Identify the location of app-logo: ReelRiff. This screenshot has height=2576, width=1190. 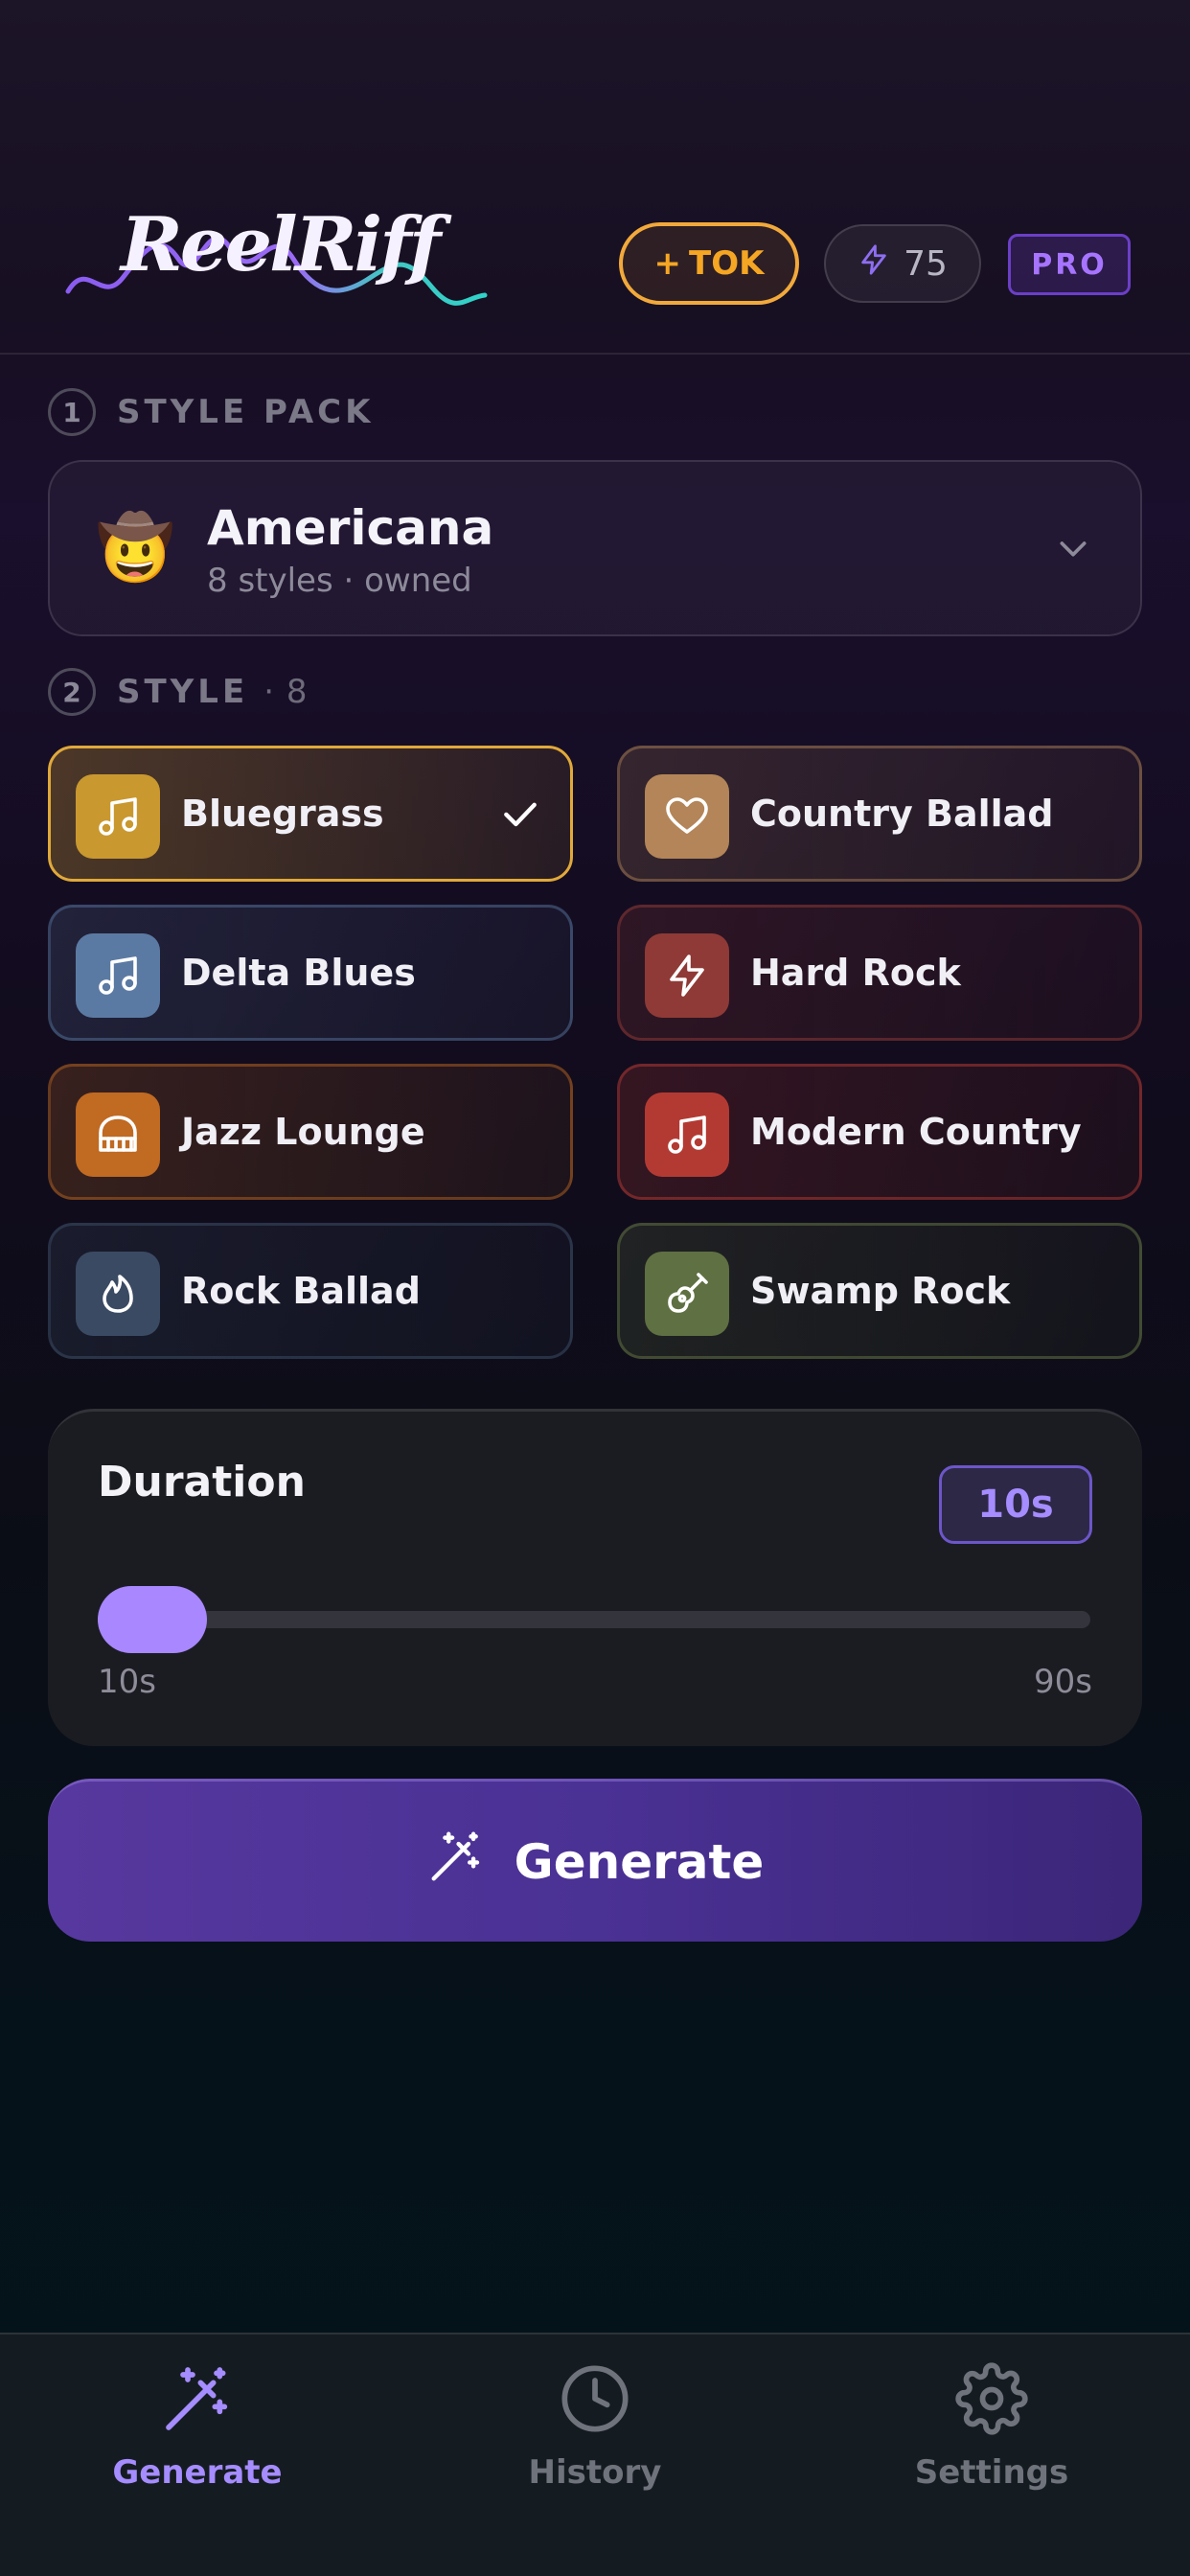
(279, 254).